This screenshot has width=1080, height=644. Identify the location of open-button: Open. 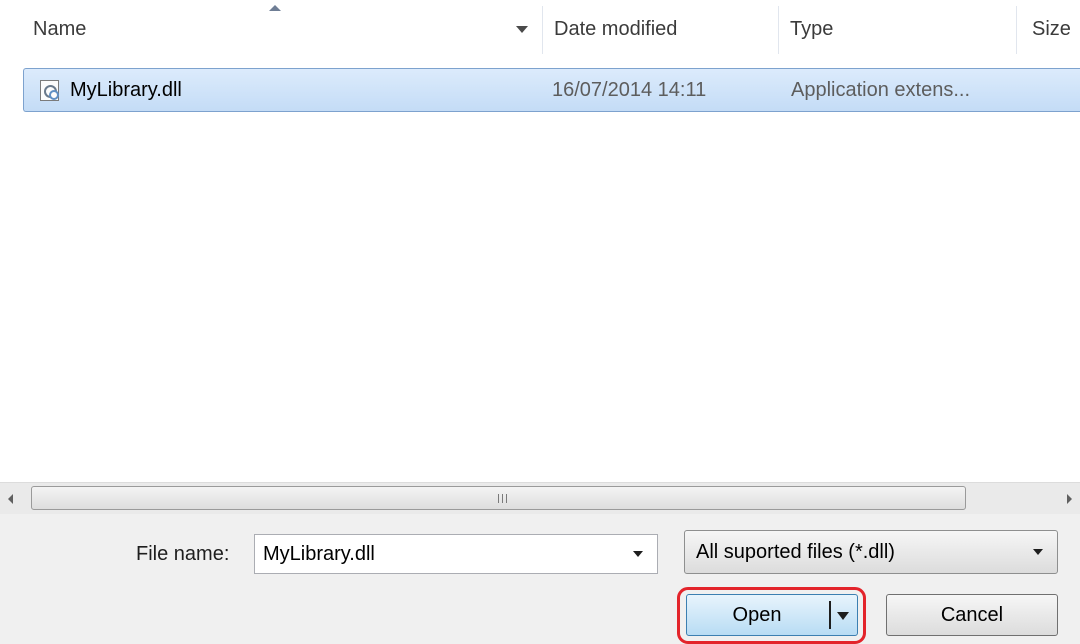
(772, 615).